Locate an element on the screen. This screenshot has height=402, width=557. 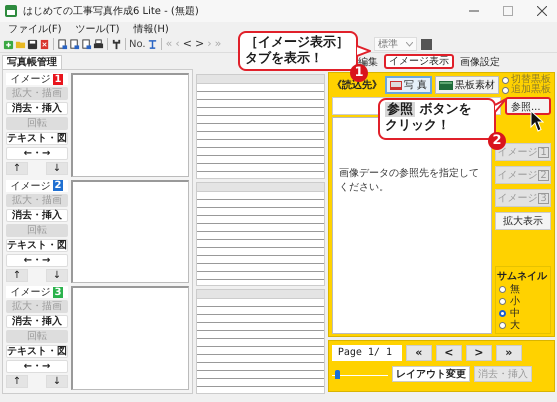
callout-text: 参照 ボタンを クリック！ is located at coordinates (429, 118).